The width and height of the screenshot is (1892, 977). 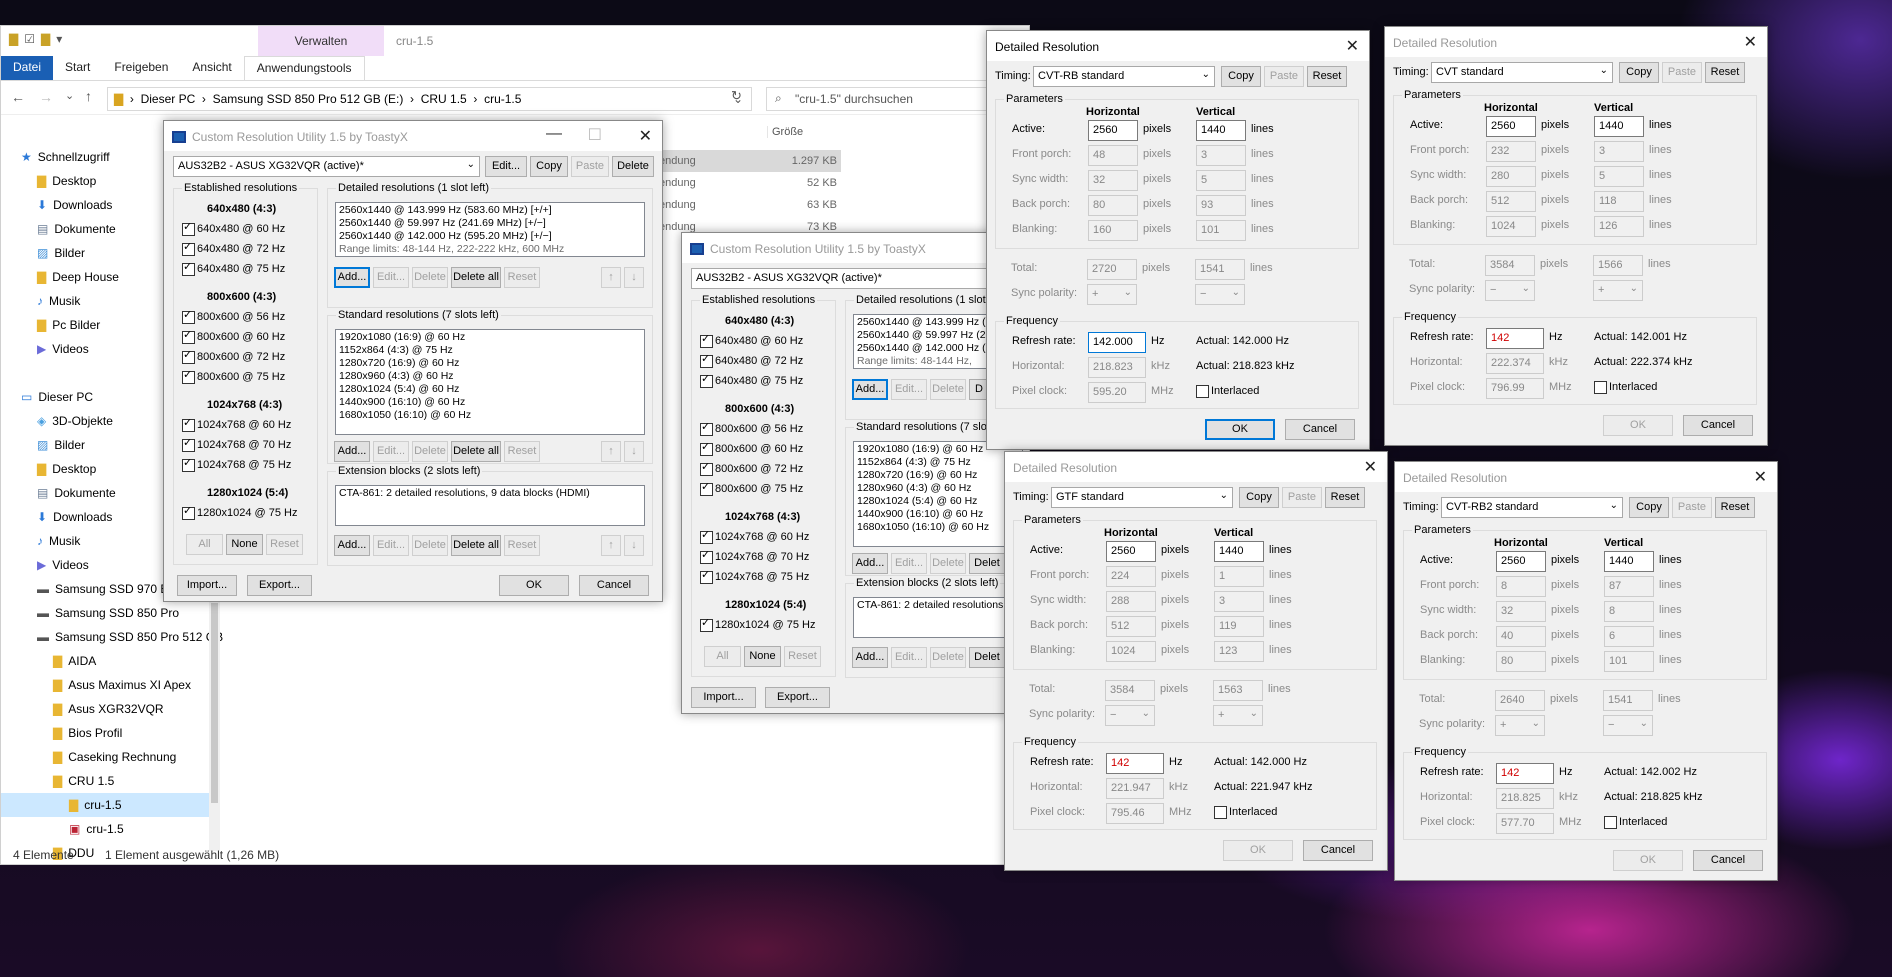 What do you see at coordinates (1117, 367) in the screenshot?
I see `horizontal-freq-field: 218.823` at bounding box center [1117, 367].